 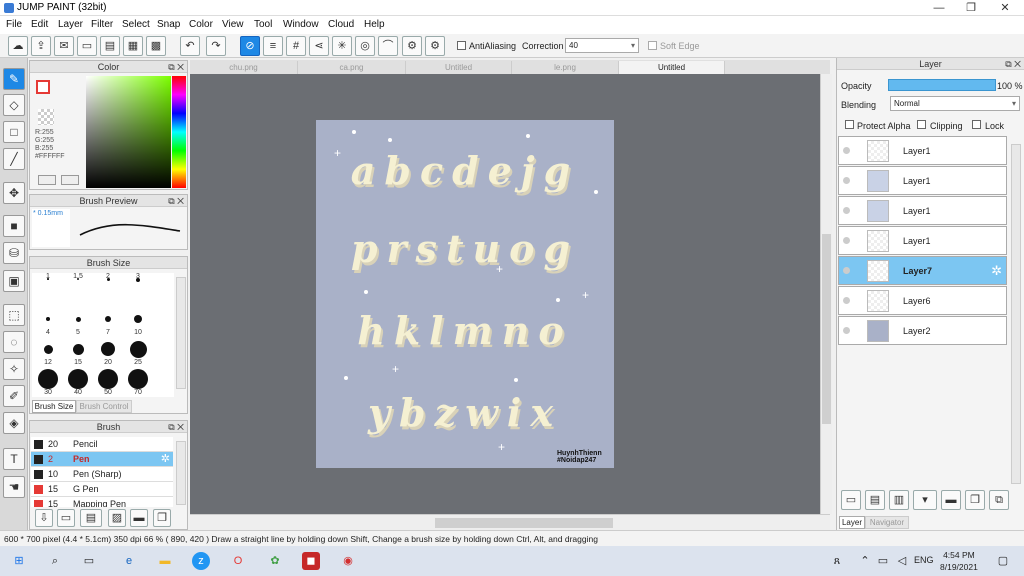 I want to click on brush-item: 20 Pencil, so click(x=102, y=444).